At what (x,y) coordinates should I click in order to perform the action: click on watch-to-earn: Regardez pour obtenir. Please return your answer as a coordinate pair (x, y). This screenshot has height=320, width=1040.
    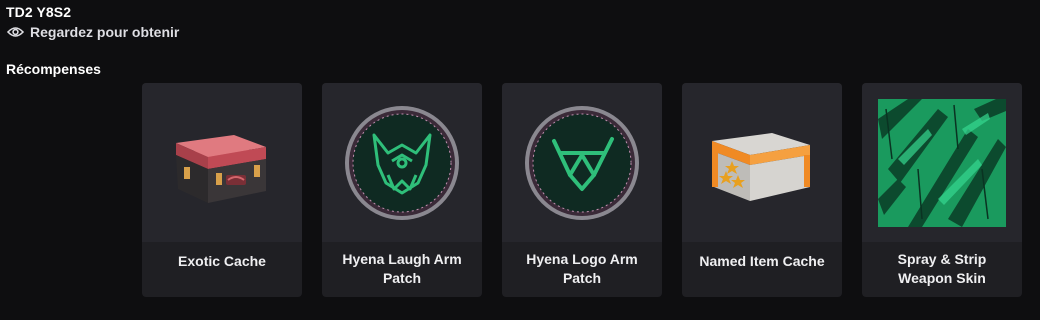
    Looking at the image, I should click on (93, 32).